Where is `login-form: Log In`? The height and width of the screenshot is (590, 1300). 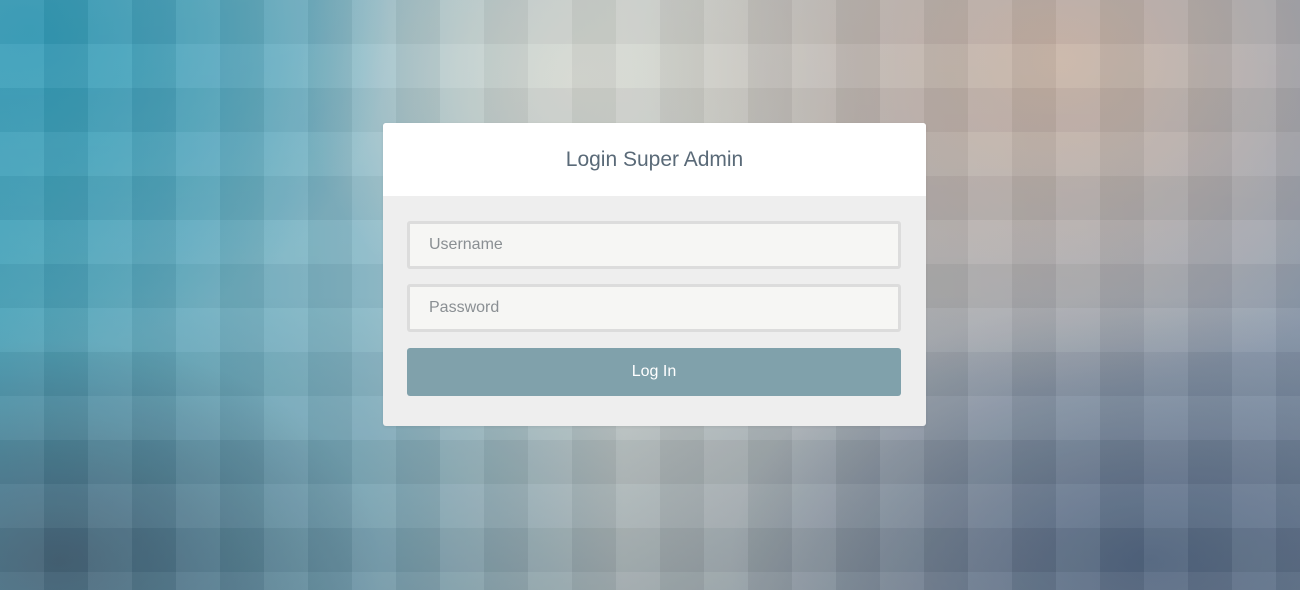
login-form: Log In is located at coordinates (654, 296).